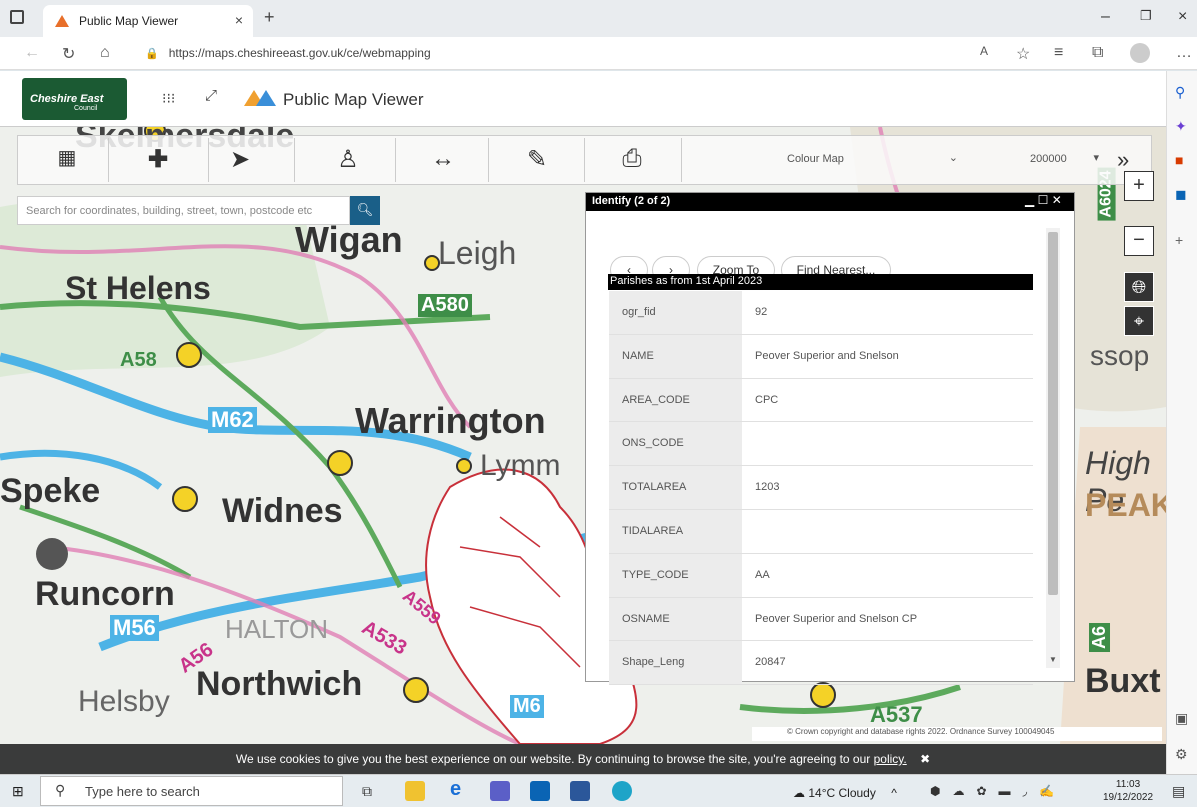 This screenshot has height=807, width=1197. What do you see at coordinates (675, 663) in the screenshot?
I see `attribute-key: Shape_Leng` at bounding box center [675, 663].